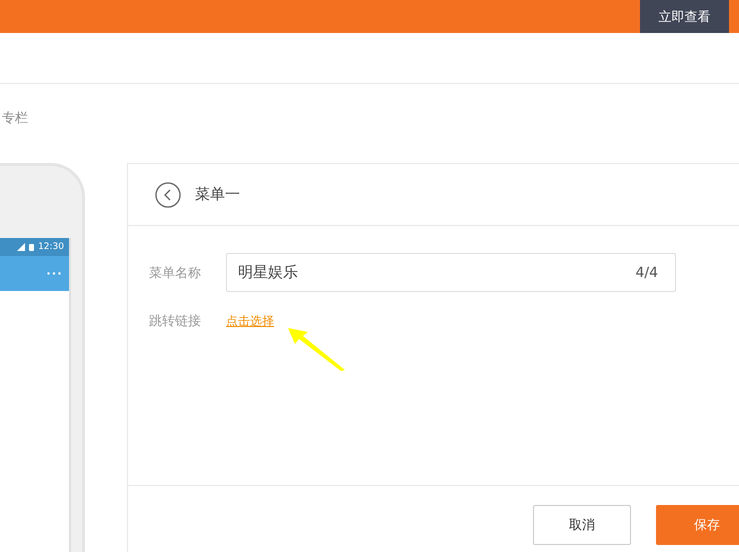 The height and width of the screenshot is (552, 739). I want to click on field-label: 跳转链接, so click(175, 321).